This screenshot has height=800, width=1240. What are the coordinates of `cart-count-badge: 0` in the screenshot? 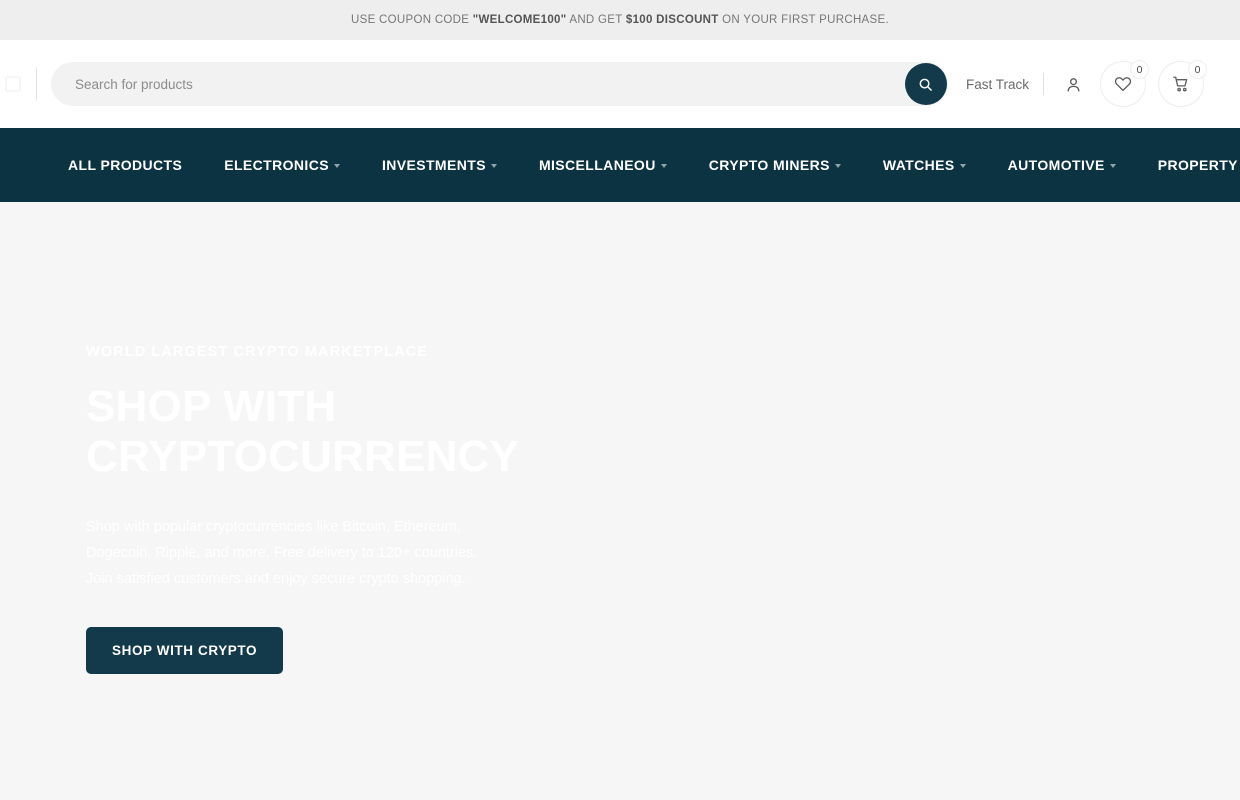 It's located at (1197, 69).